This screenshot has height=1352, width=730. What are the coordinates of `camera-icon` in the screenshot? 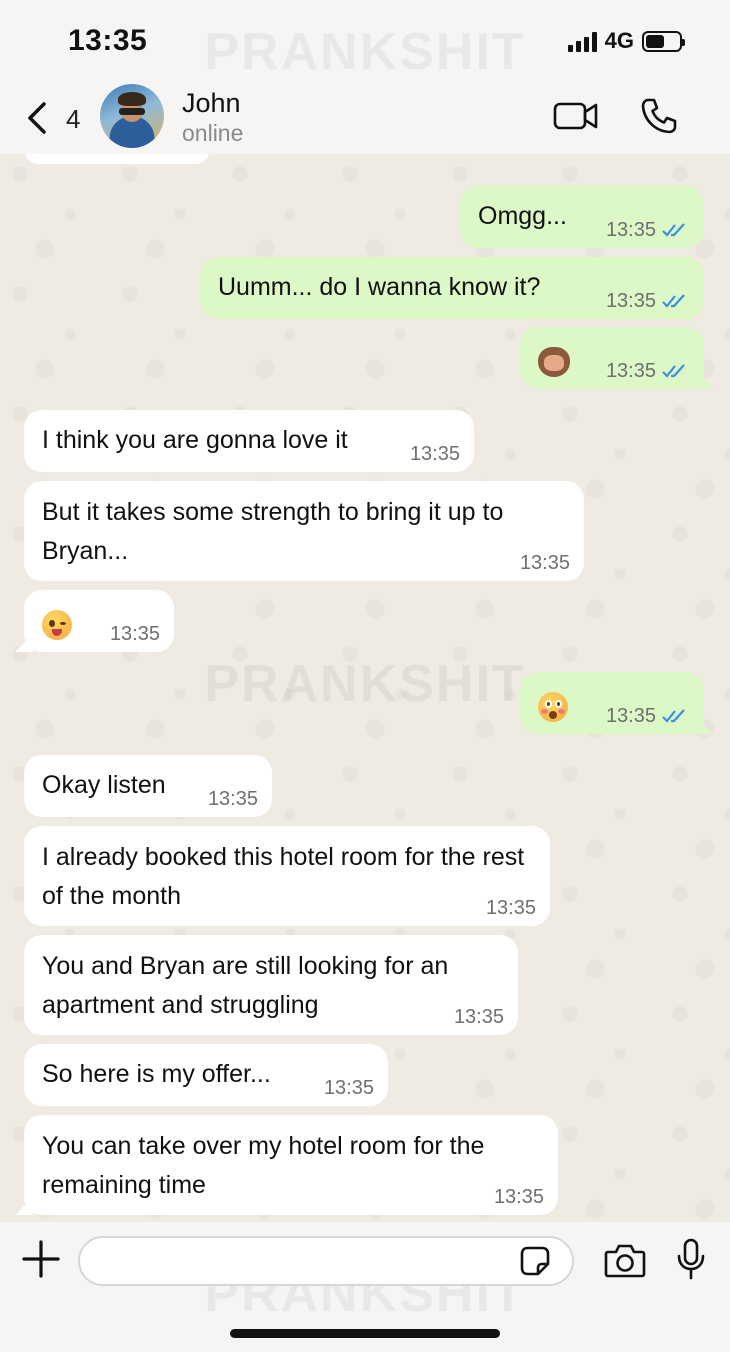 It's located at (625, 1260).